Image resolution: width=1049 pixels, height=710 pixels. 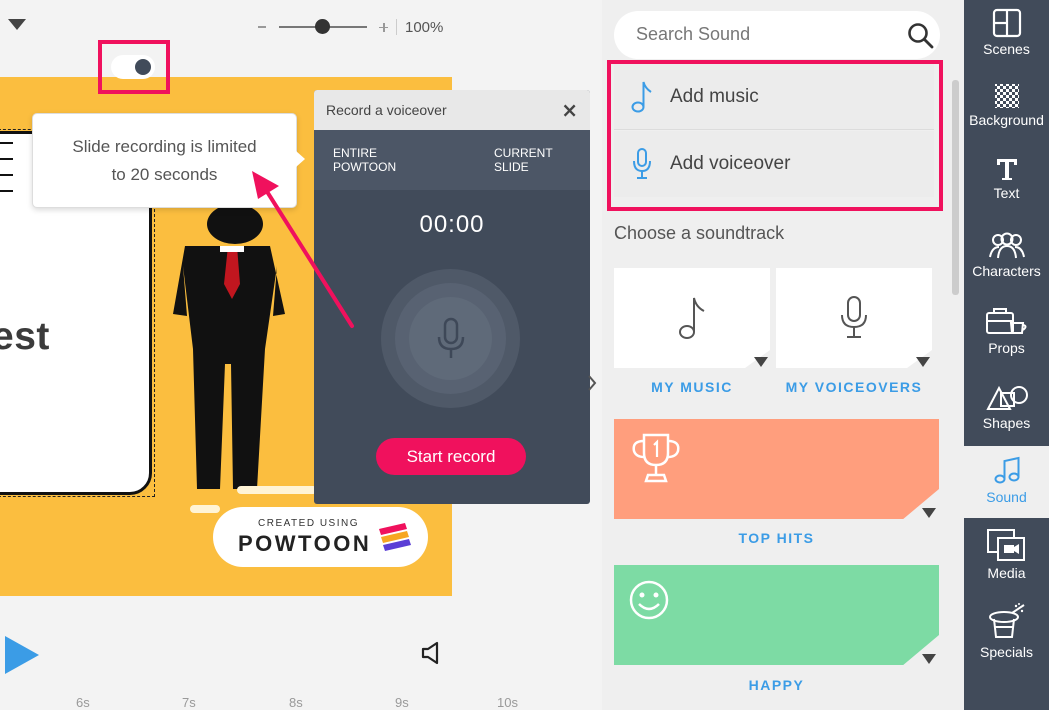 I want to click on tool-label: Media, so click(x=1006, y=573).